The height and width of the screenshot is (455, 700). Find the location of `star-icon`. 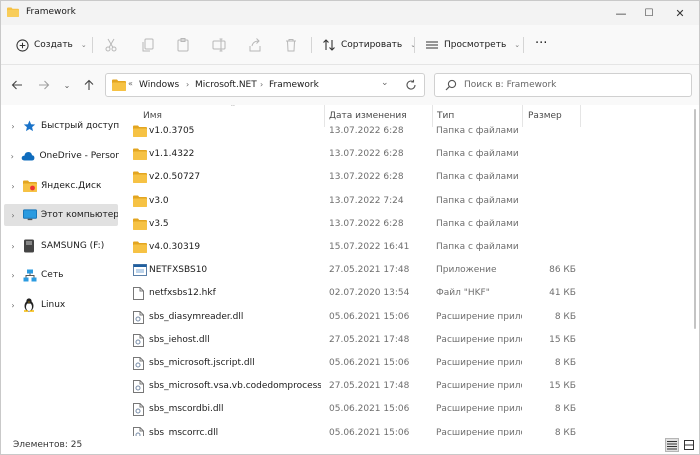

star-icon is located at coordinates (30, 126).